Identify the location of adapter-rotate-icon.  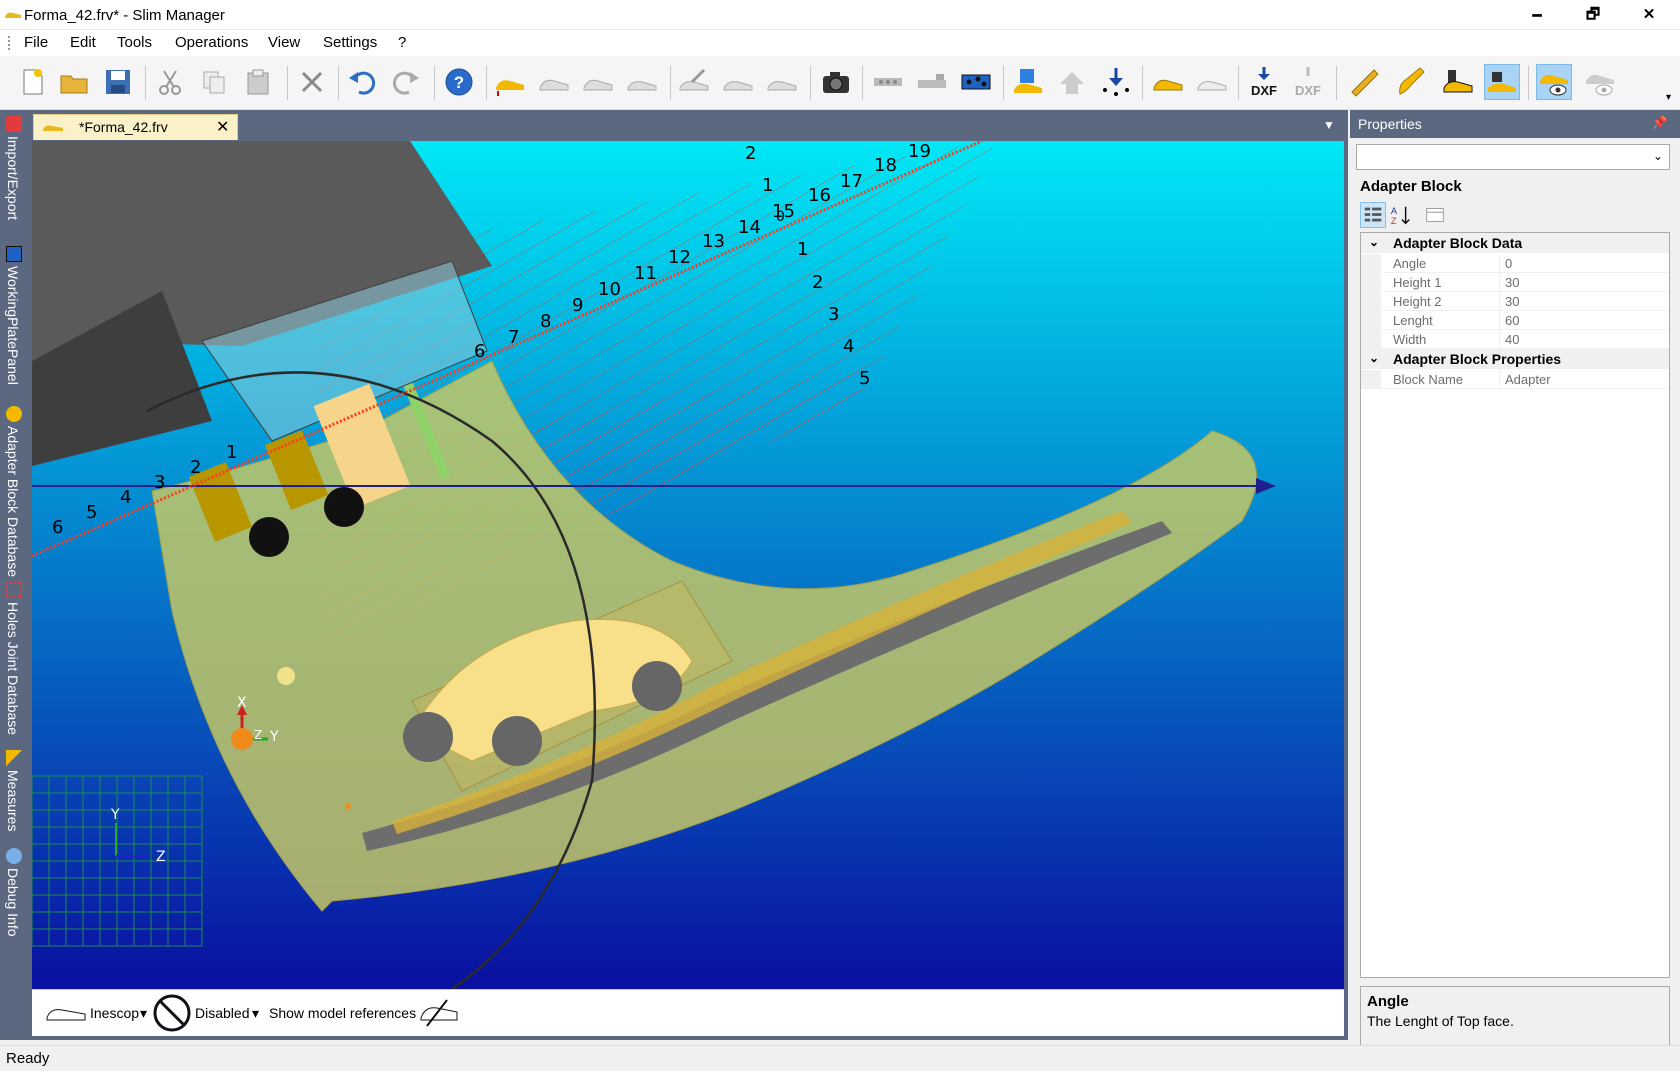
(1072, 82).